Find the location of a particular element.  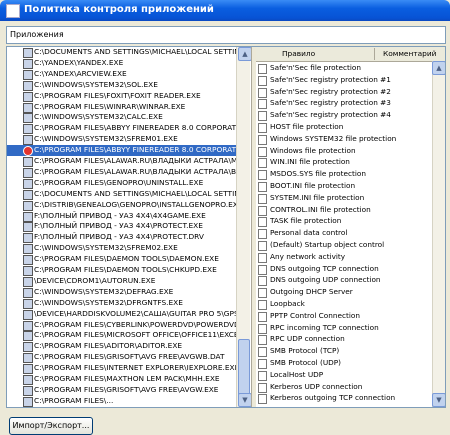

rule-row: Safe'n'Sec registry protection #1 is located at coordinates (350, 80).